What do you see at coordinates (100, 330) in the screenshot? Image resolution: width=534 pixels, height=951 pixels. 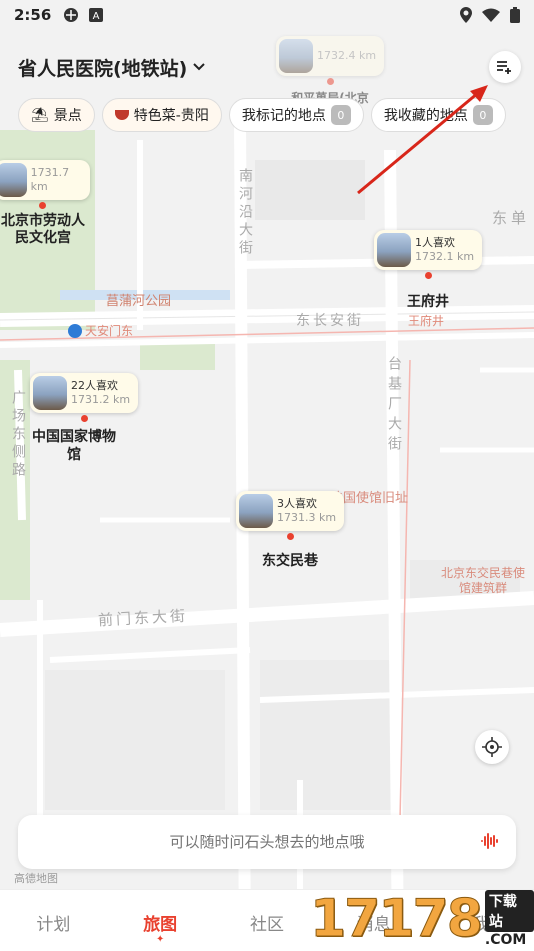 I see `map-label-metro-station: 天安门东` at bounding box center [100, 330].